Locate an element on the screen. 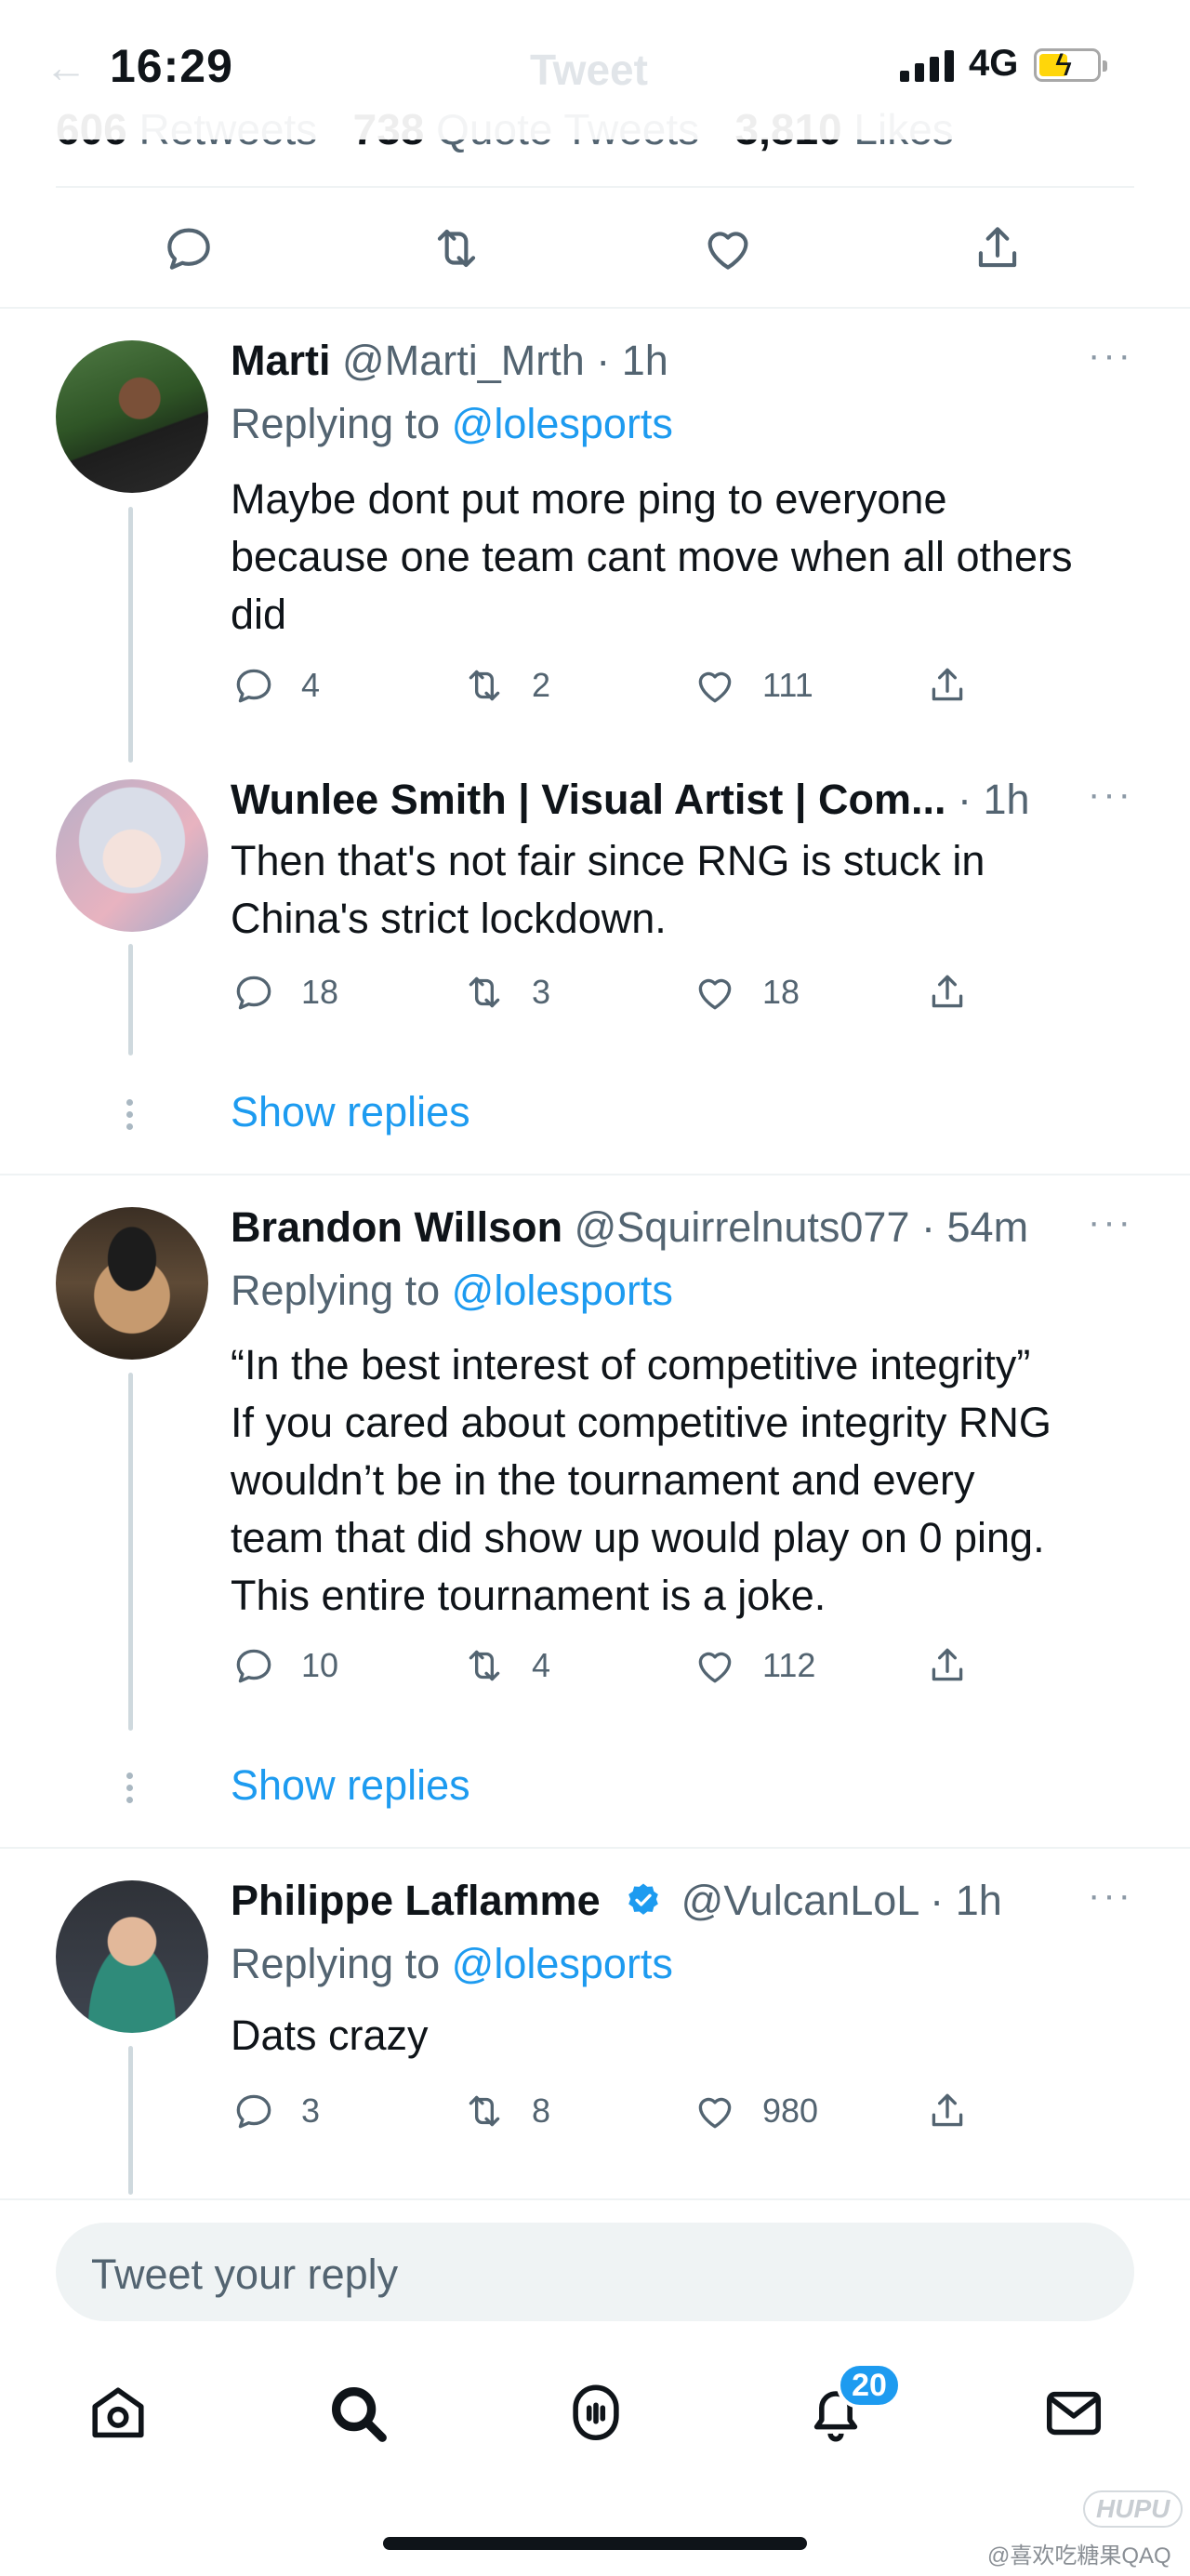 This screenshot has height=2576, width=1190. like-button: 111 is located at coordinates (752, 685).